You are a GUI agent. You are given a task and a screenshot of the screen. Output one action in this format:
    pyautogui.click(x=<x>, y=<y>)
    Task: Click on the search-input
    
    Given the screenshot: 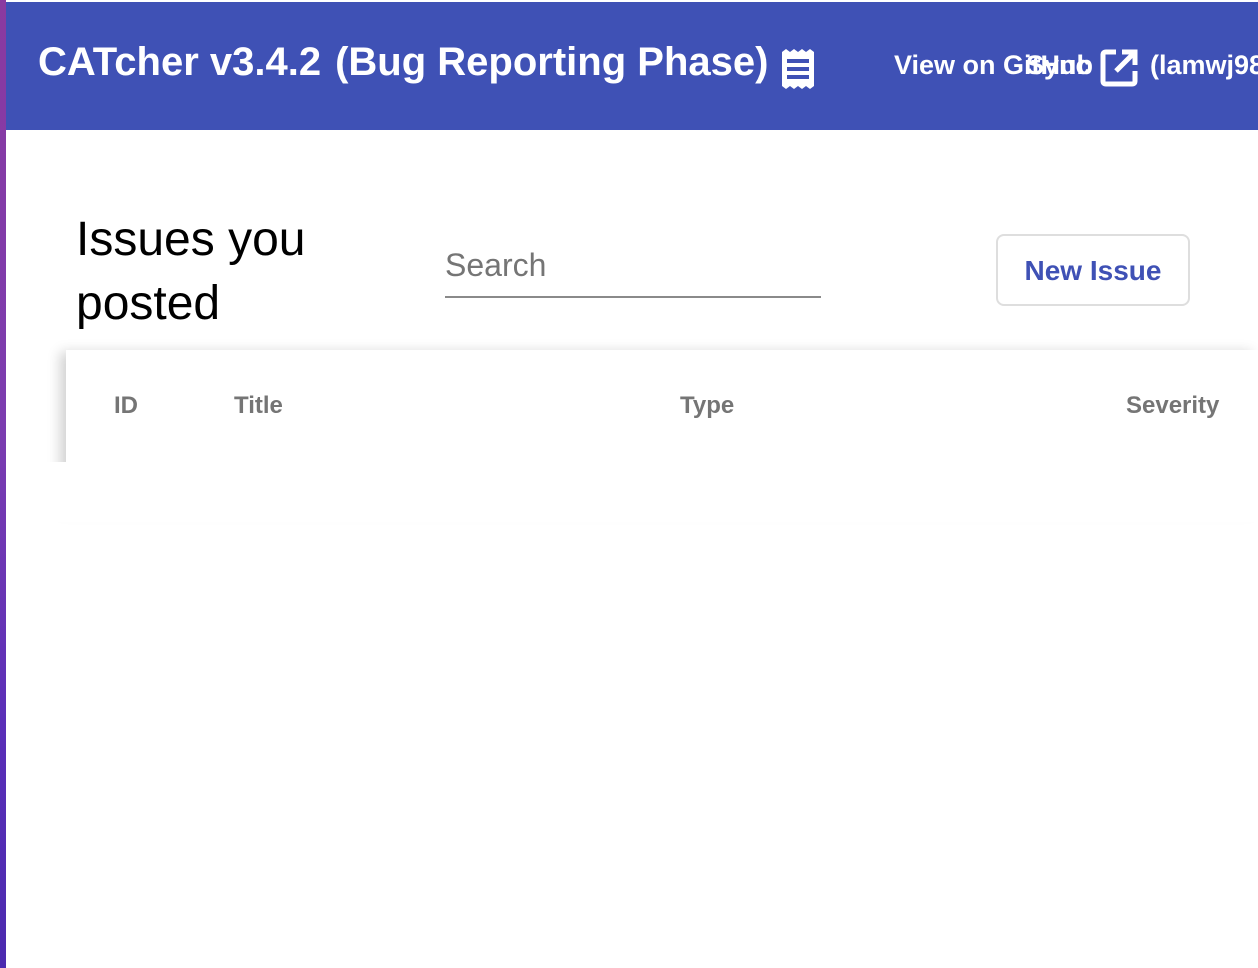 What is the action you would take?
    pyautogui.click(x=630, y=265)
    